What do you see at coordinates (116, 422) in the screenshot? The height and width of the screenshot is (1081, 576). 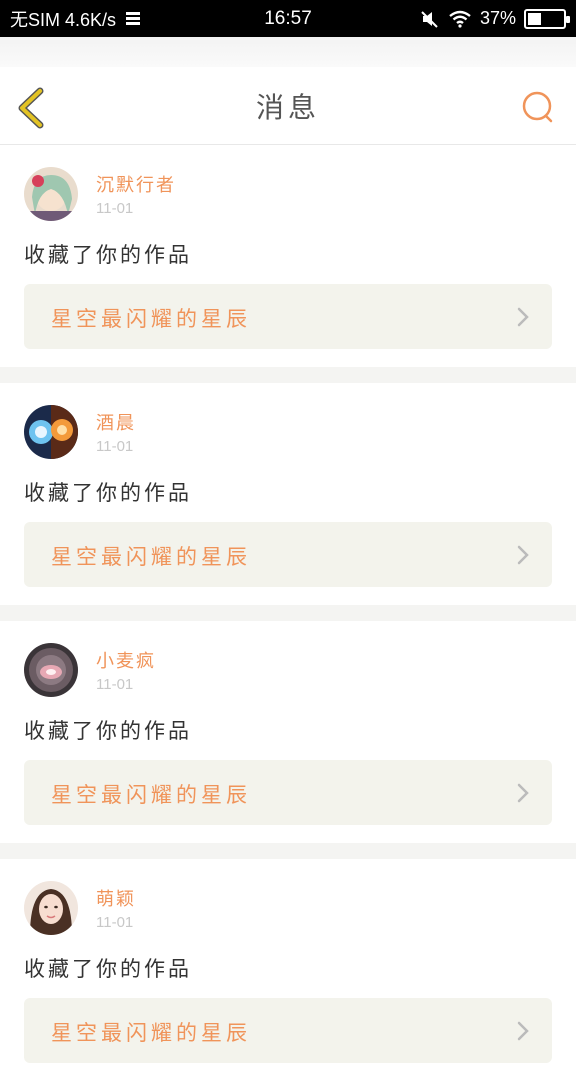 I see `username: 酒晨` at bounding box center [116, 422].